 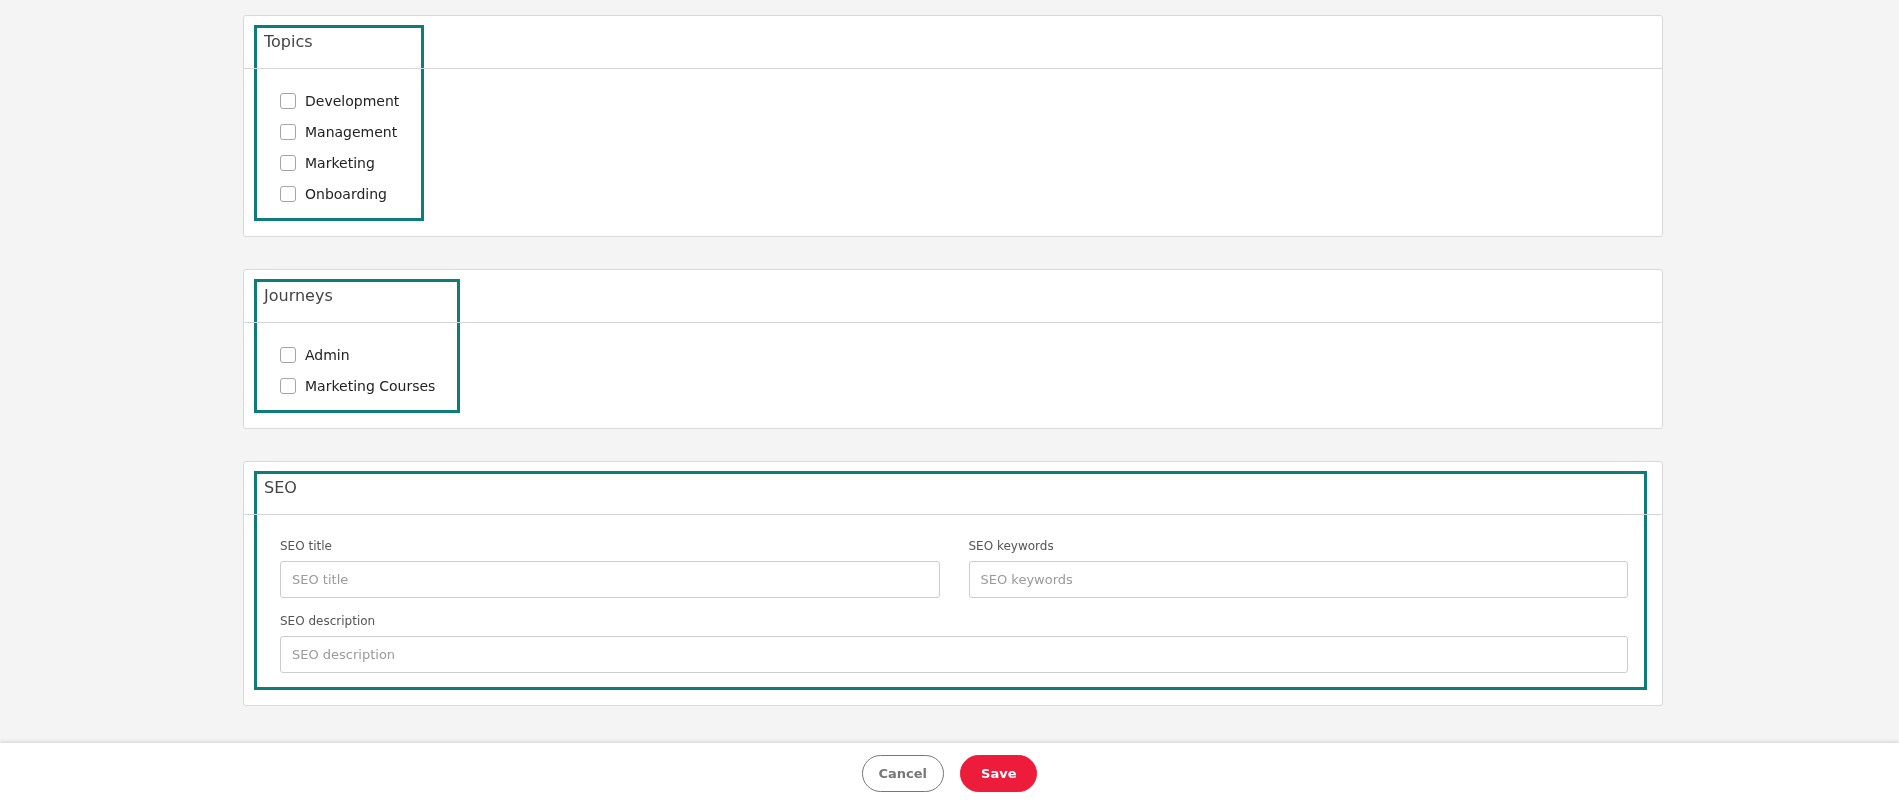 What do you see at coordinates (610, 579) in the screenshot?
I see `text-field: SEO title` at bounding box center [610, 579].